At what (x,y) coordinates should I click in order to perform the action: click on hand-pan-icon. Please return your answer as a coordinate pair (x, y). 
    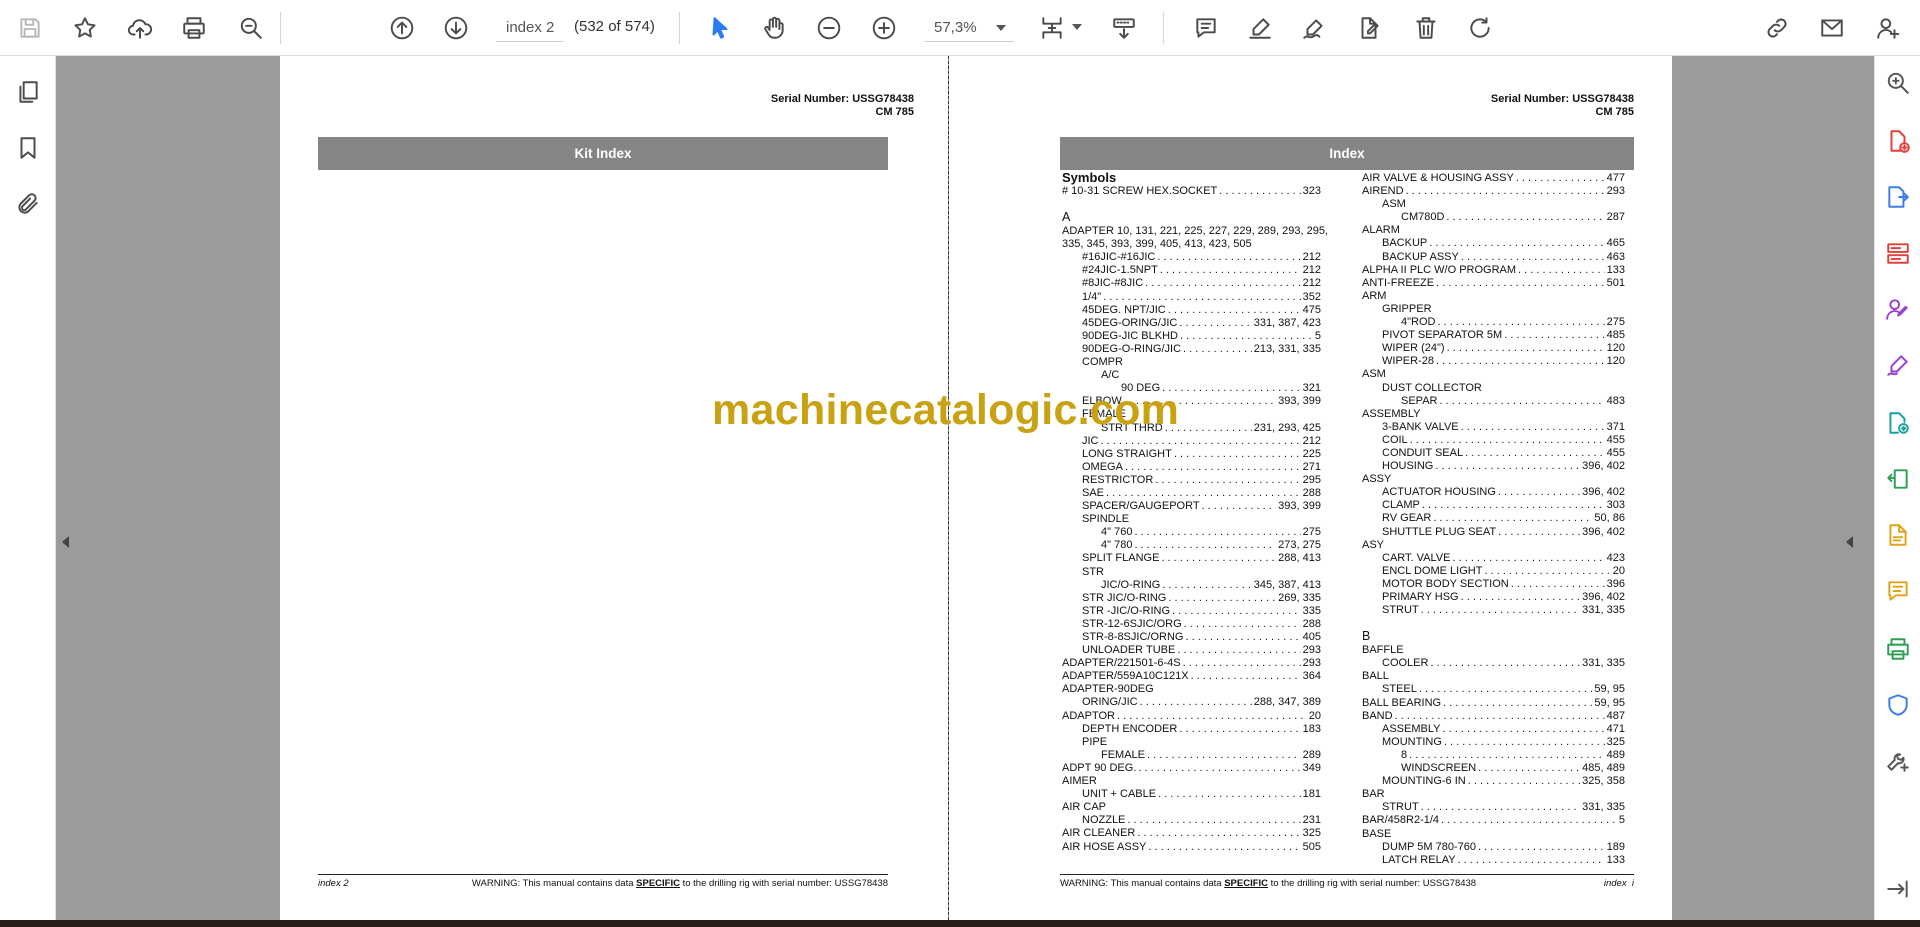
    Looking at the image, I should click on (774, 28).